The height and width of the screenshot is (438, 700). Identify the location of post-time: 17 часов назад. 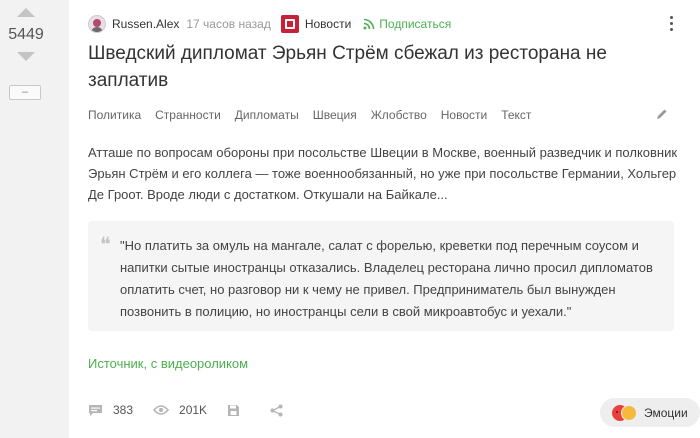
(228, 24).